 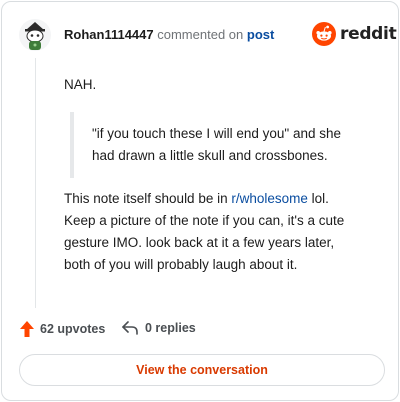 I want to click on comment-header: Rohan1114447 commented on post, so click(x=169, y=35).